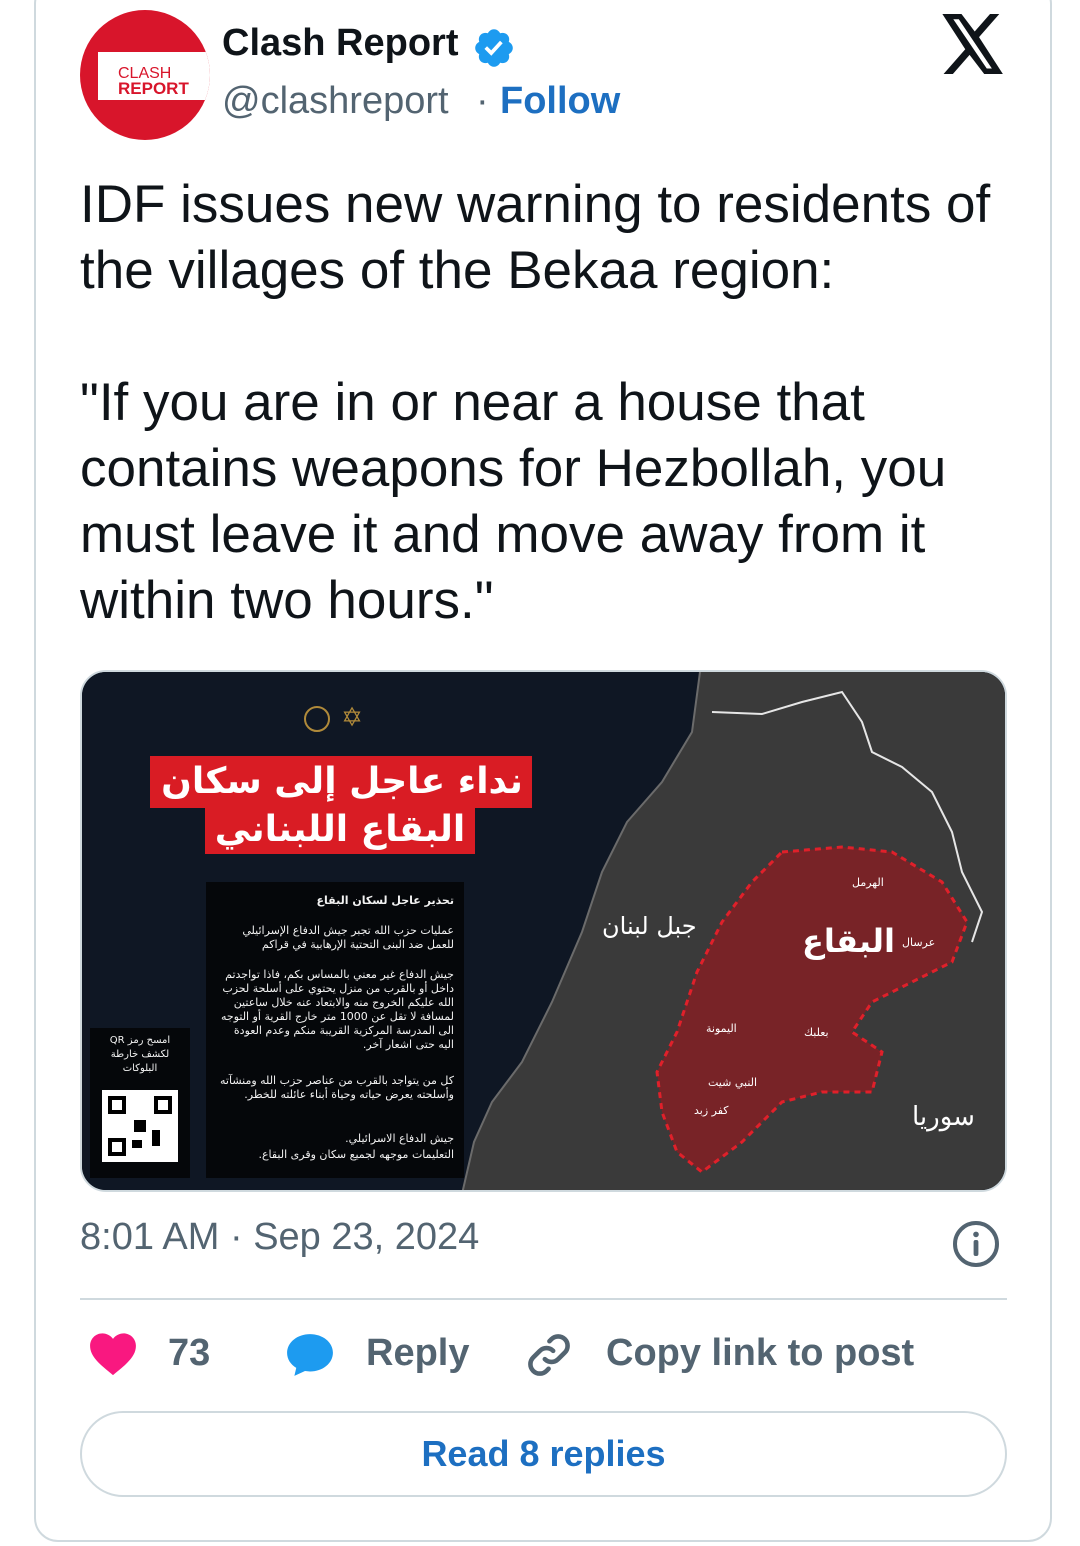 Image resolution: width=1080 pixels, height=1546 pixels. Describe the element at coordinates (543, 1454) in the screenshot. I see `read-replies-button: Read 8 replies` at that location.